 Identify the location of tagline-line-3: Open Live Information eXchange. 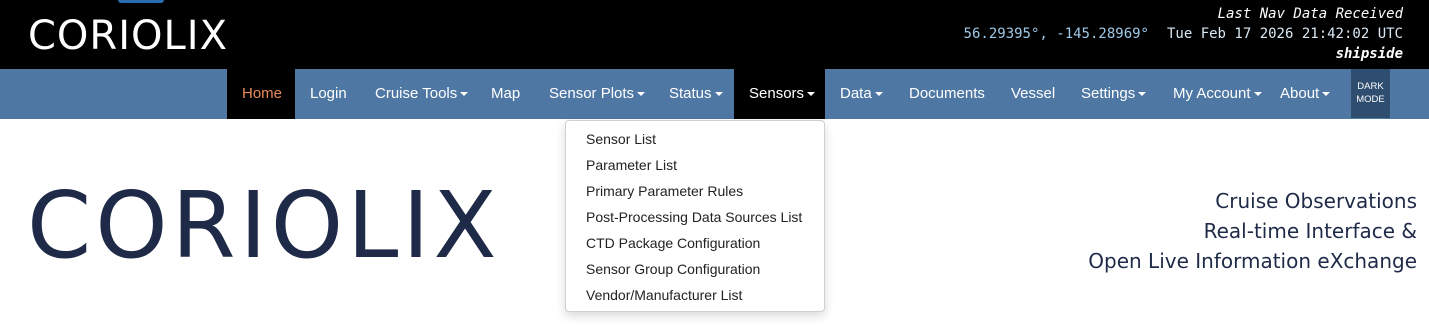
(1252, 261).